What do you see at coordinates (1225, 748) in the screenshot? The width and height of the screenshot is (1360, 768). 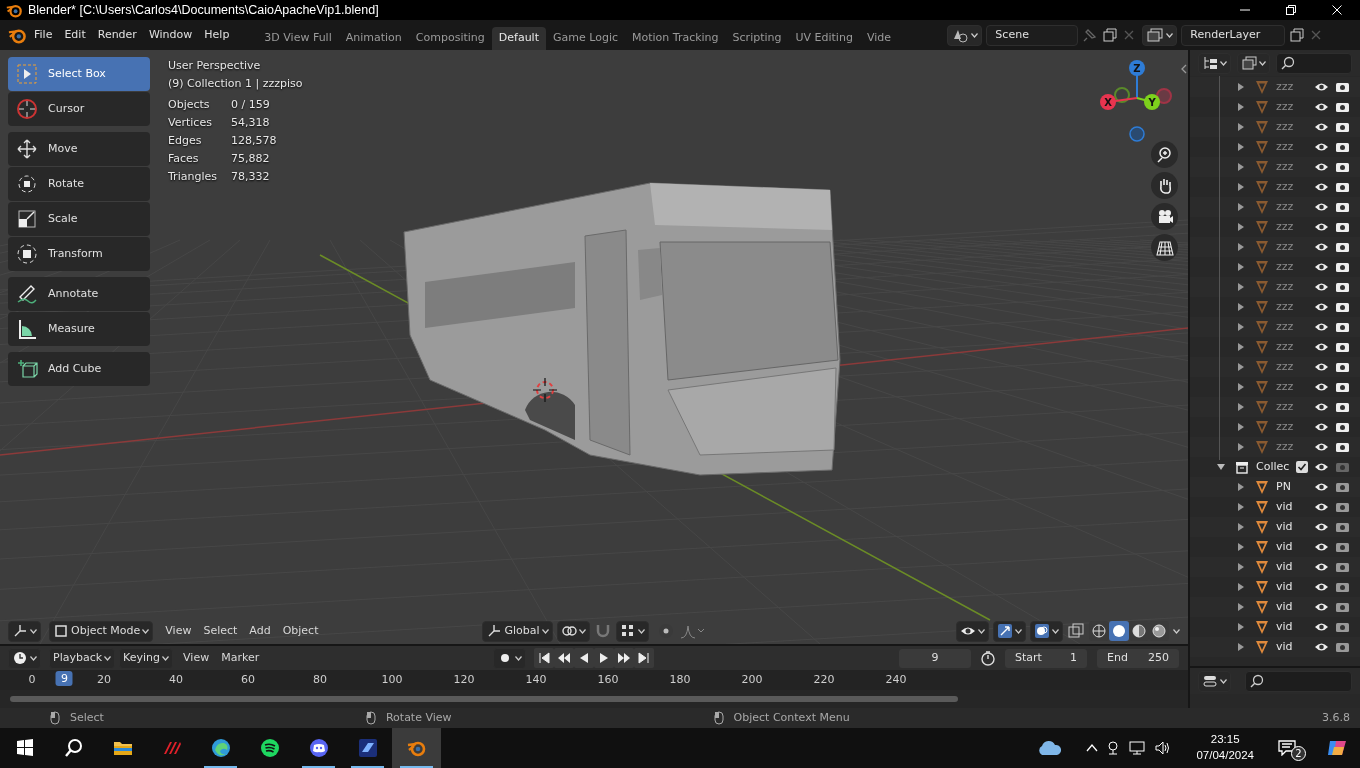 I see `clock: 23:15 07/04/2024` at bounding box center [1225, 748].